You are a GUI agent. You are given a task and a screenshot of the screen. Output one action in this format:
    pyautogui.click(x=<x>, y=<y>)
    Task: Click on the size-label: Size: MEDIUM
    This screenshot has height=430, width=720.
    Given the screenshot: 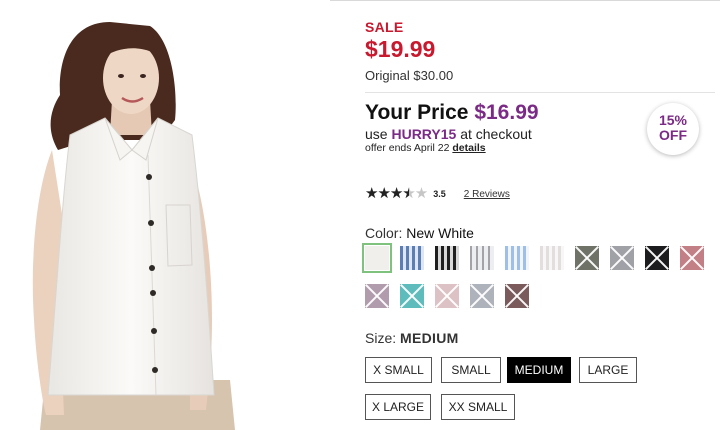 What is the action you would take?
    pyautogui.click(x=412, y=338)
    